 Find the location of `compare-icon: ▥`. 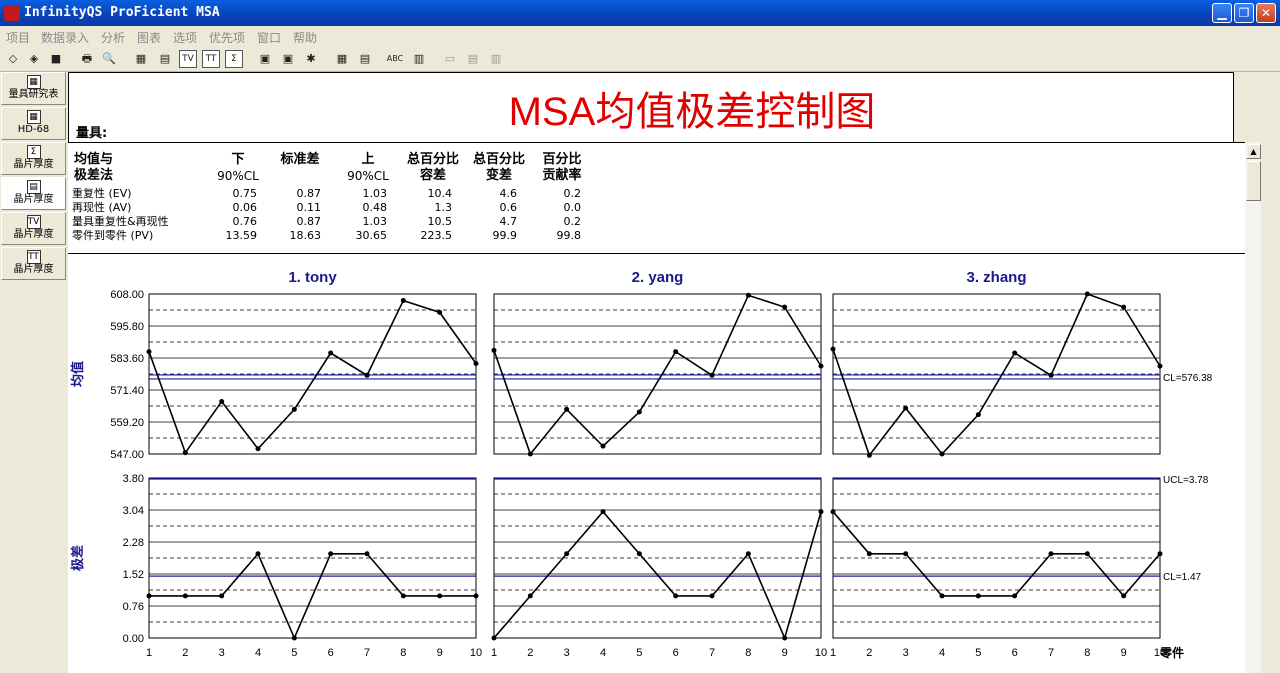

compare-icon: ▥ is located at coordinates (419, 59).